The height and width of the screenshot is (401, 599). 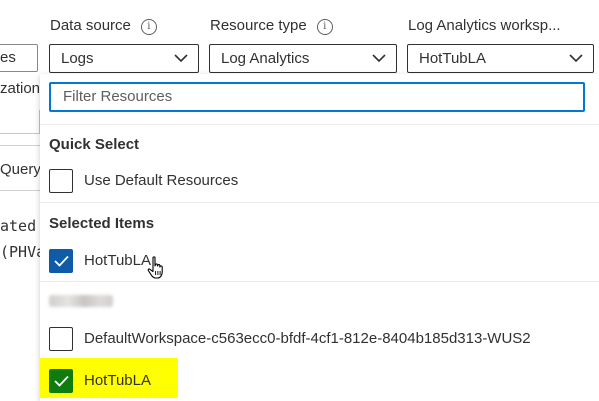 I want to click on redacted-group-heading, so click(x=81, y=301).